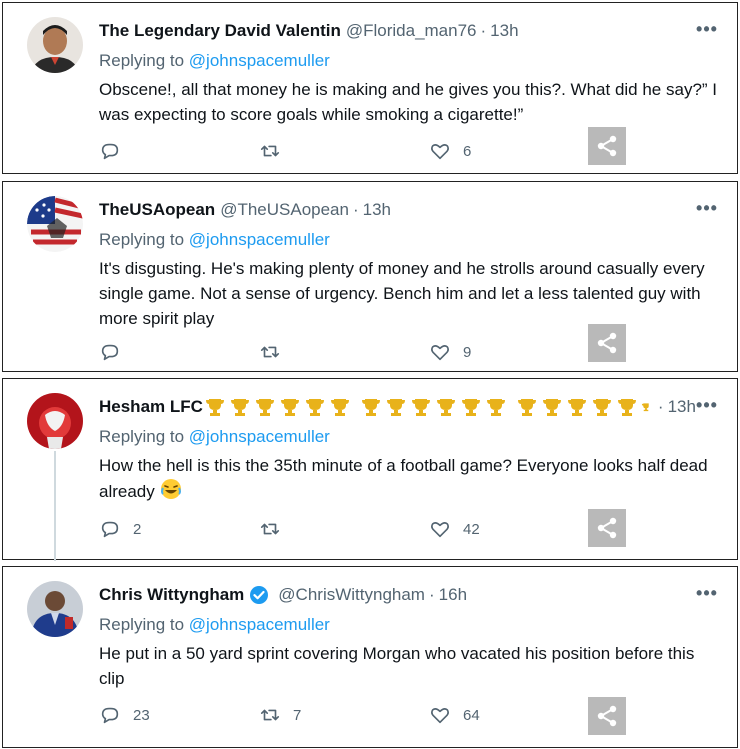 The width and height of the screenshot is (740, 749). What do you see at coordinates (471, 529) in the screenshot?
I see `like-count: 42` at bounding box center [471, 529].